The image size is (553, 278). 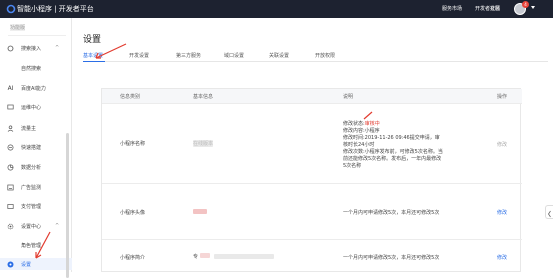 What do you see at coordinates (10, 206) in the screenshot?
I see `wallet-icon` at bounding box center [10, 206].